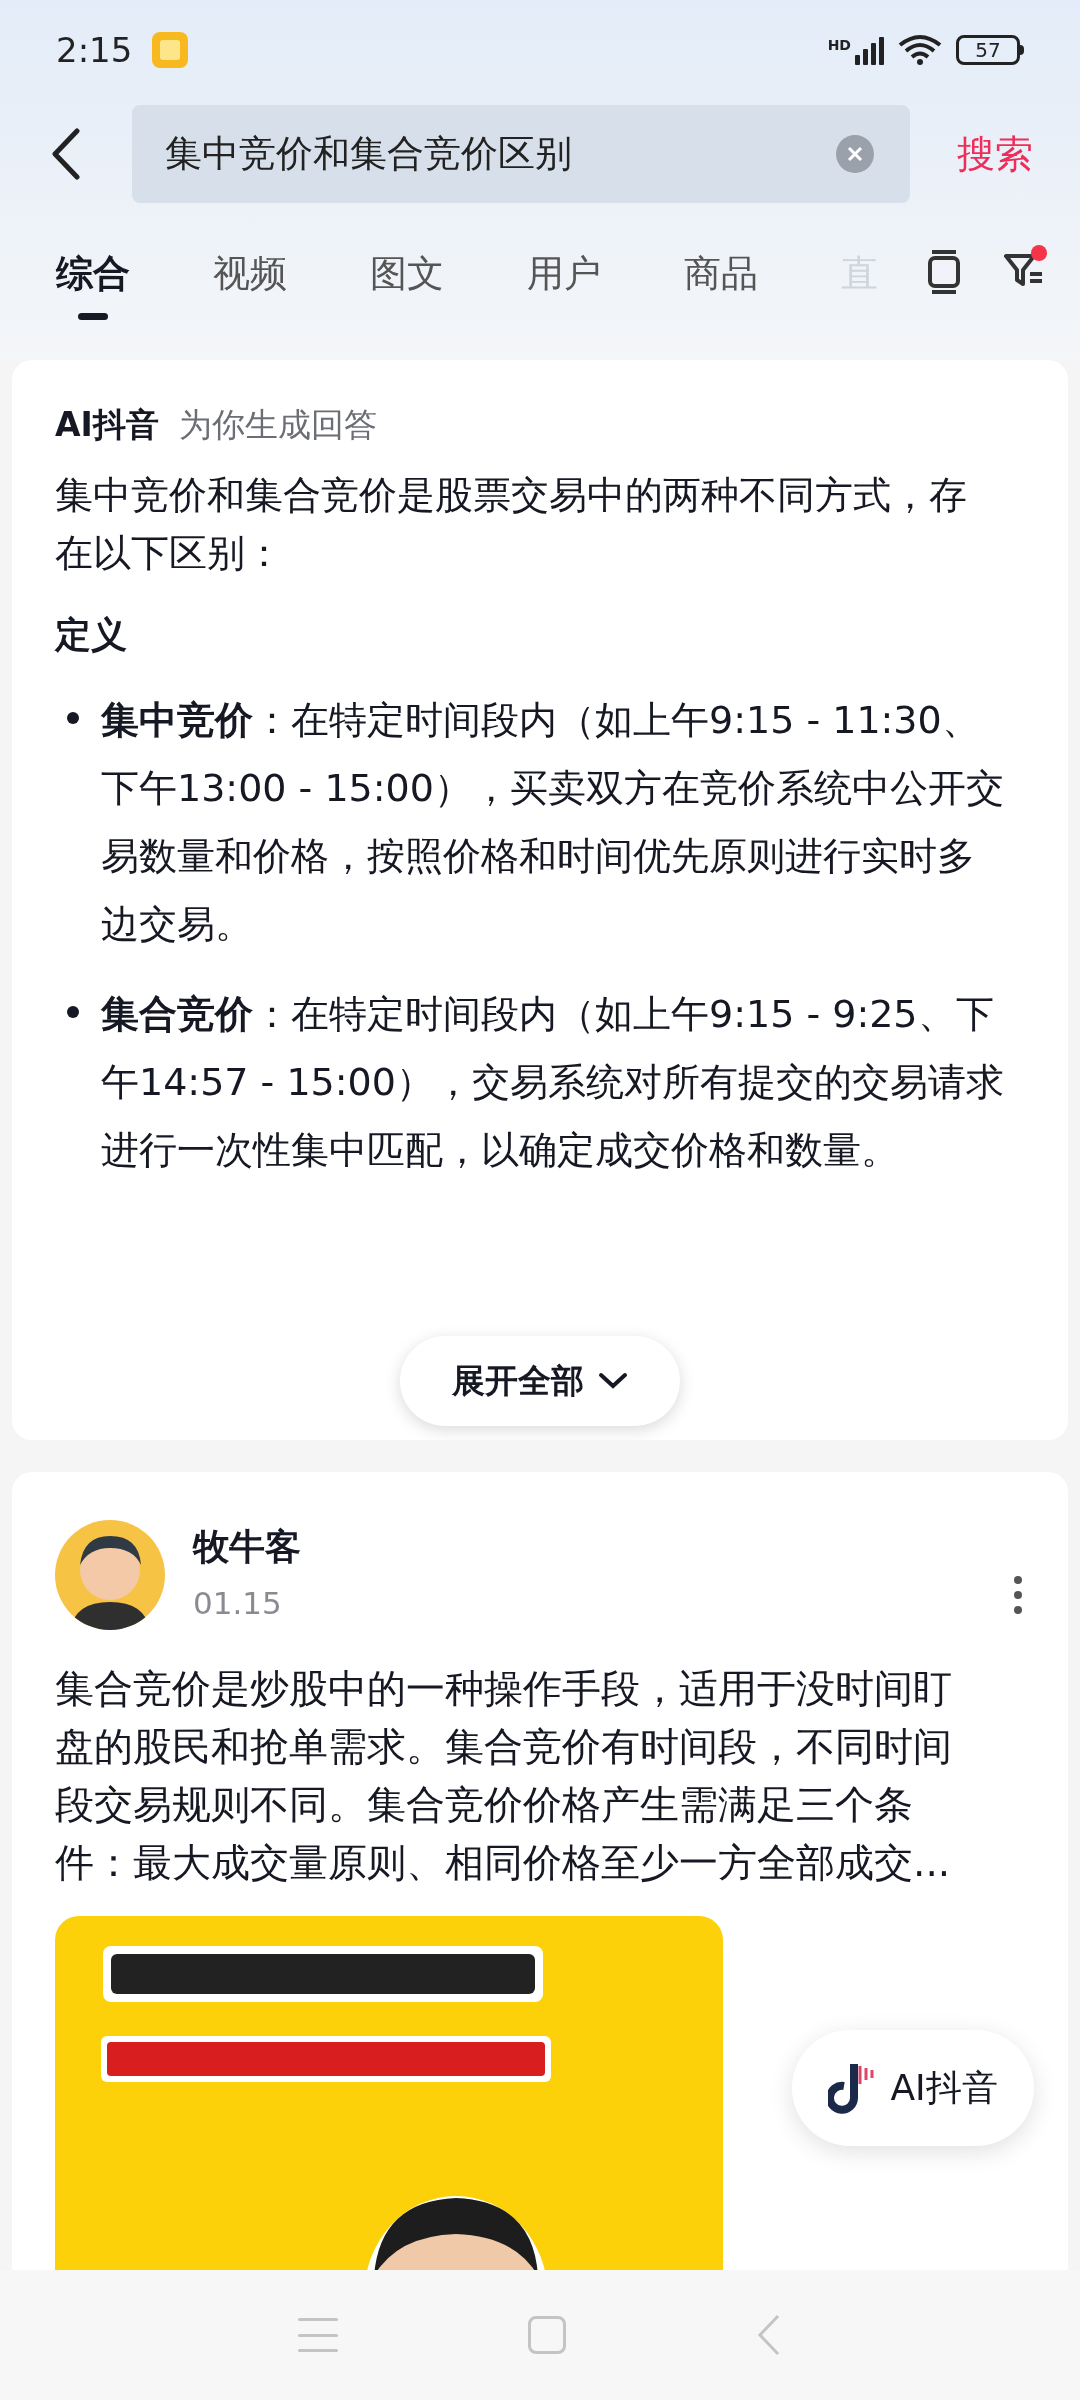  I want to click on network-label: HD, so click(839, 45).